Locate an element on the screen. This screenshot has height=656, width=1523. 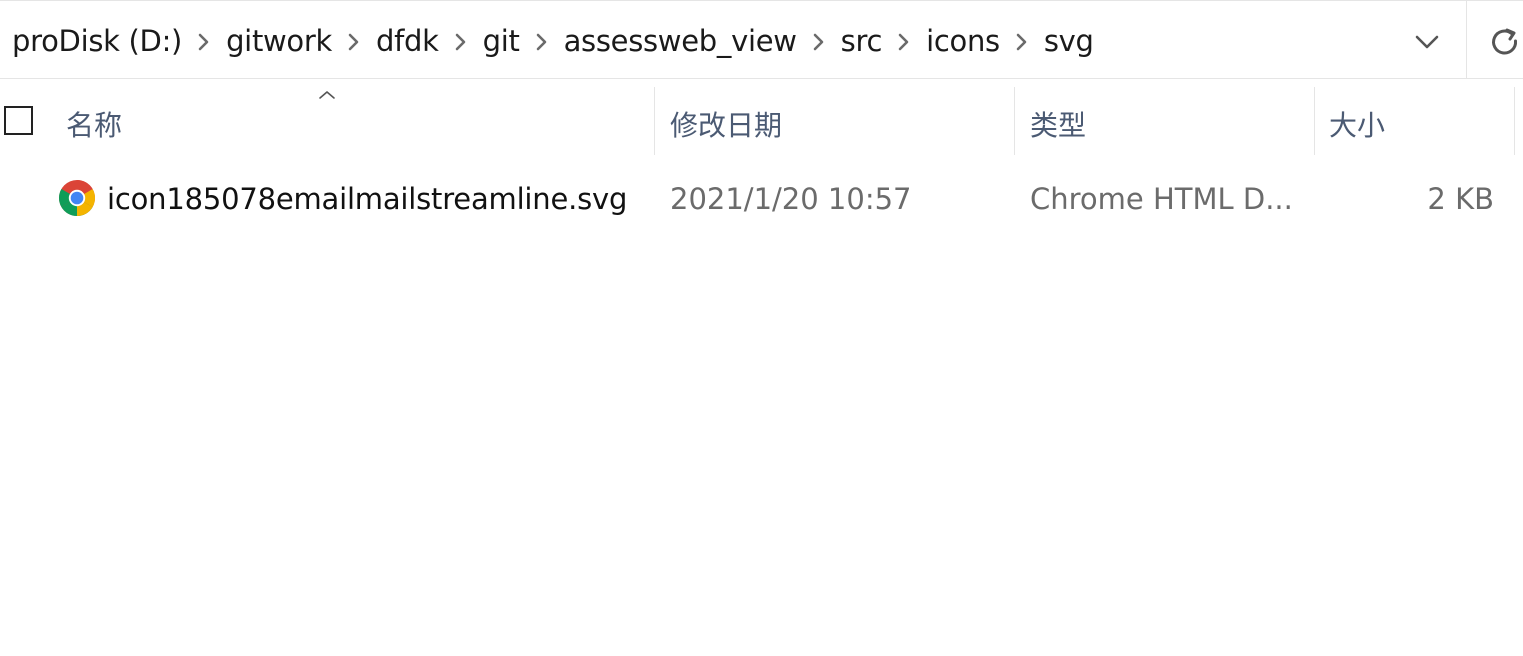
column-header-name-label: 名称 is located at coordinates (94, 125).